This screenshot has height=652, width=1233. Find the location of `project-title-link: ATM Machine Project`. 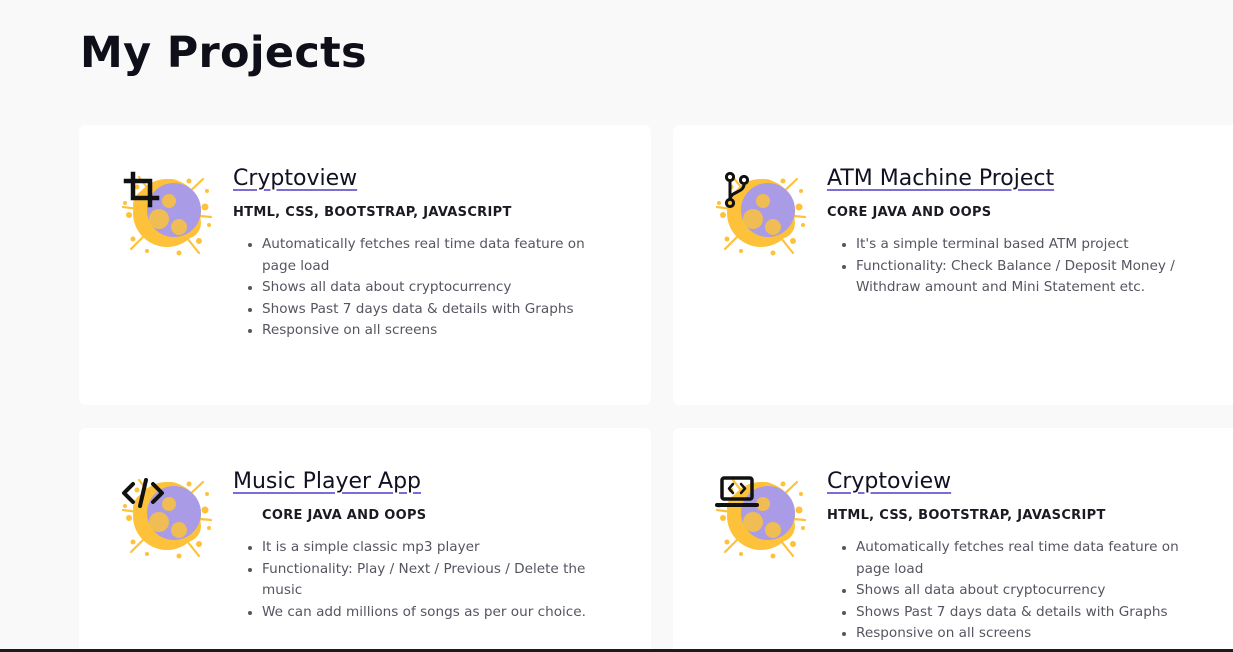

project-title-link: ATM Machine Project is located at coordinates (940, 178).